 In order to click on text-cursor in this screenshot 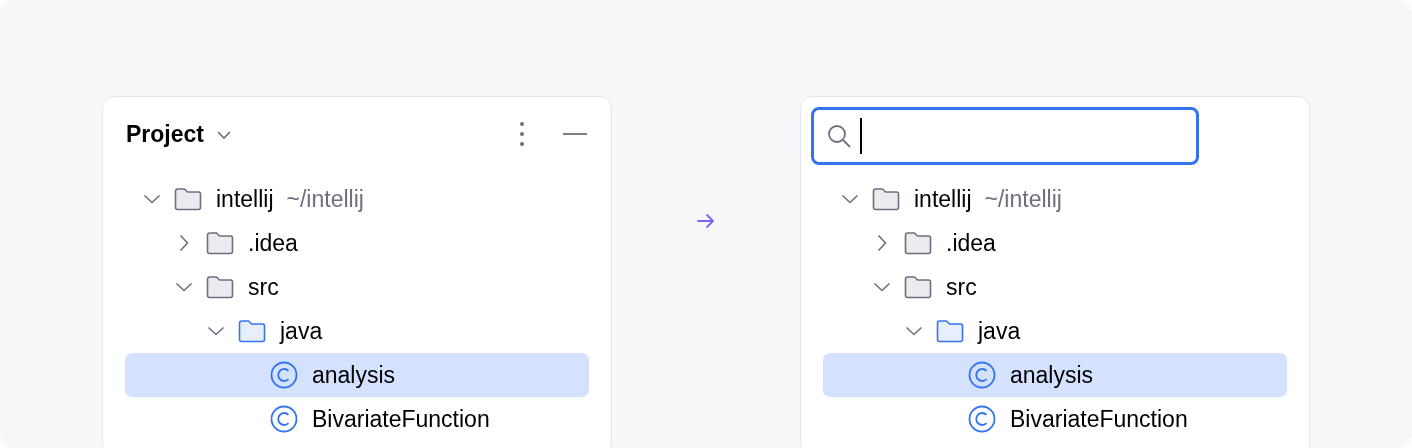, I will do `click(861, 136)`.